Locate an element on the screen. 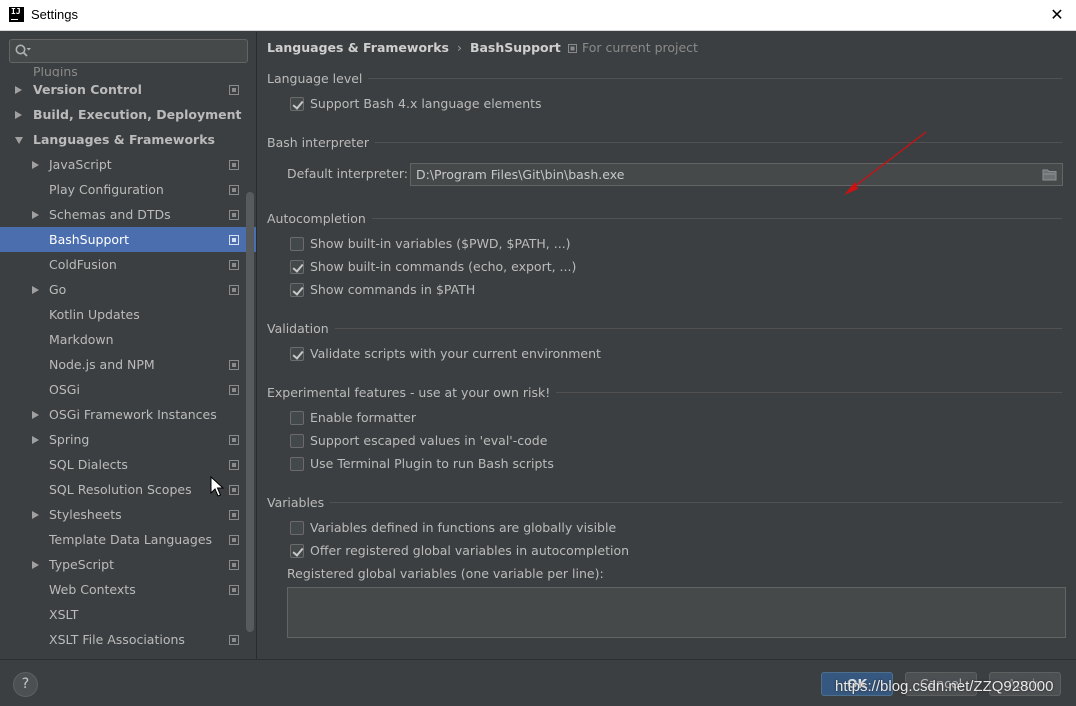 The image size is (1076, 706). tree-item-label: OSGi Framework Instances is located at coordinates (133, 414).